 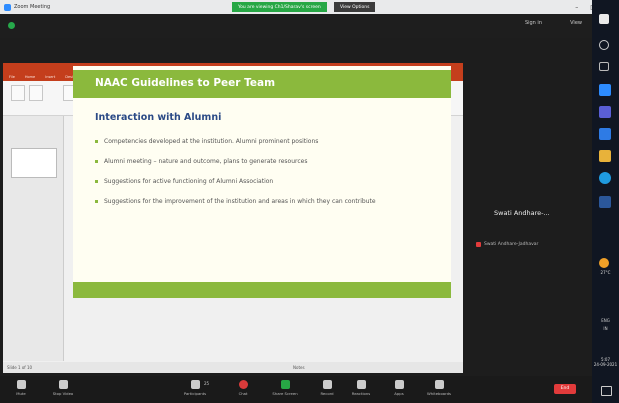 I want to click on meeting-top-strip: Sign in View, so click(x=296, y=26).